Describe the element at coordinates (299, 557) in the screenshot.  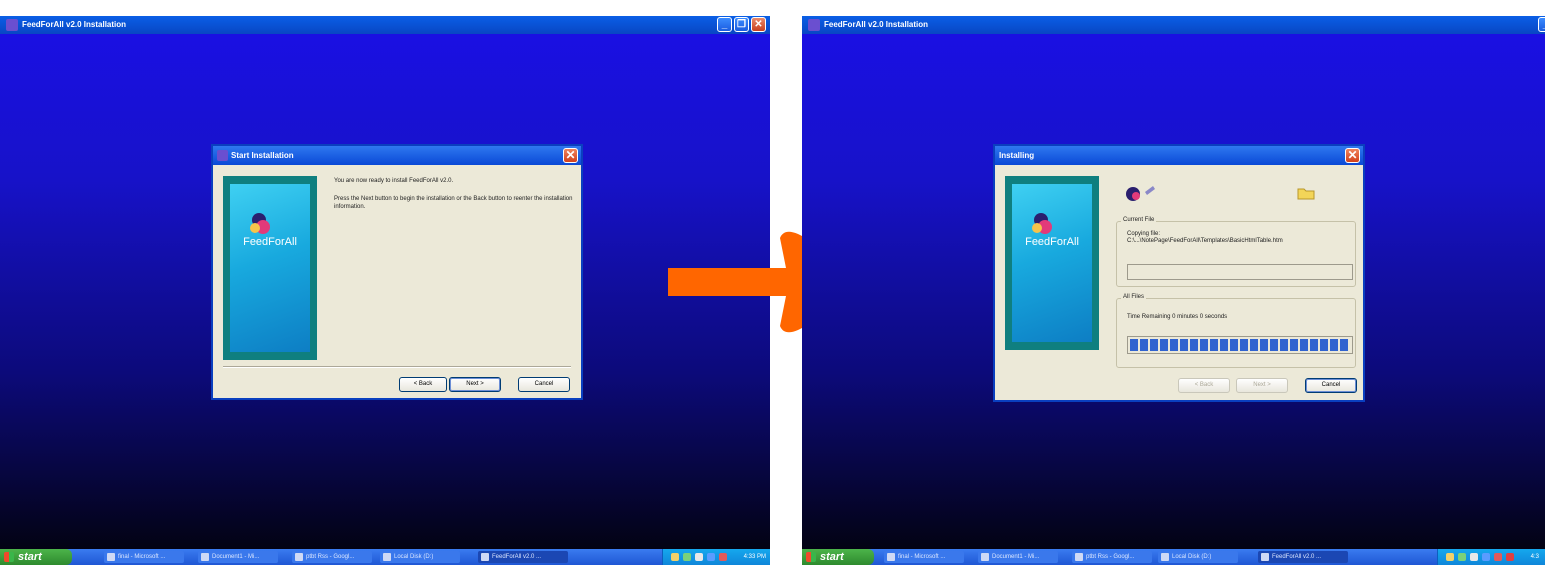
I see `browser-icon` at that location.